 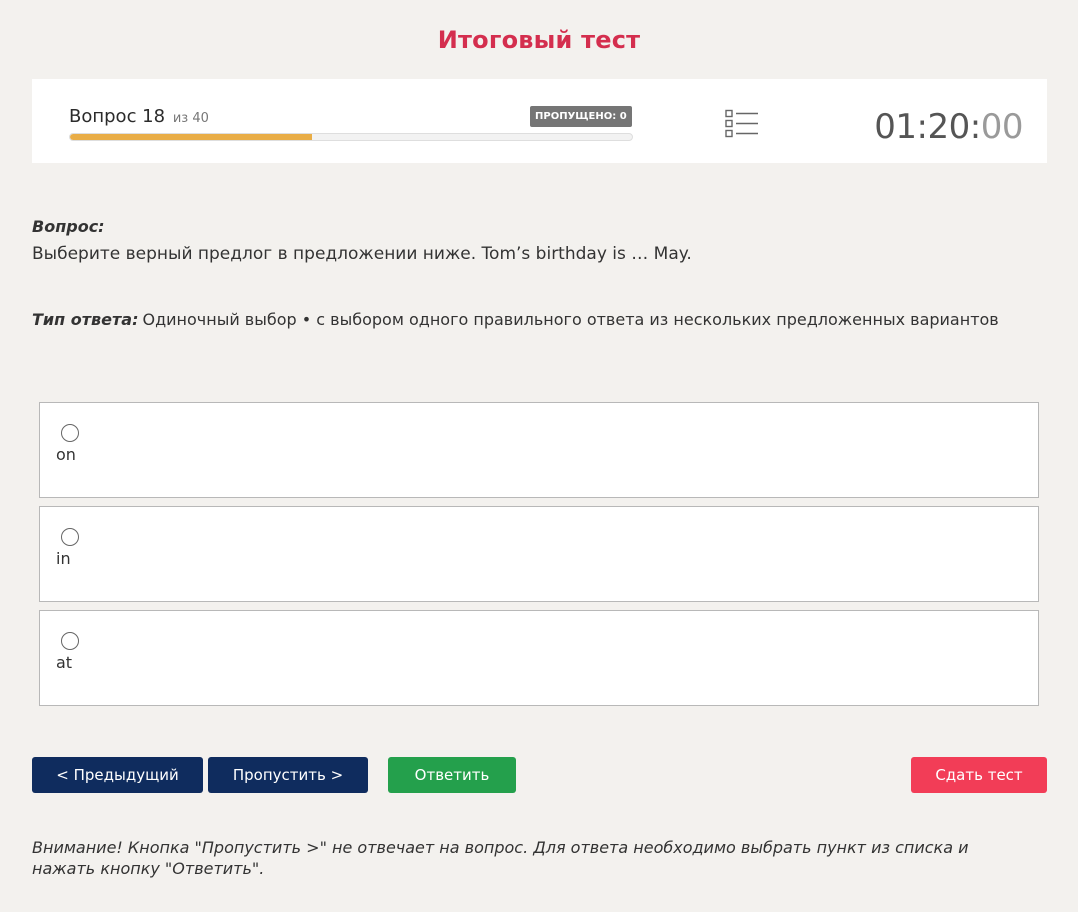 What do you see at coordinates (539, 450) in the screenshot?
I see `answer-option-on: on` at bounding box center [539, 450].